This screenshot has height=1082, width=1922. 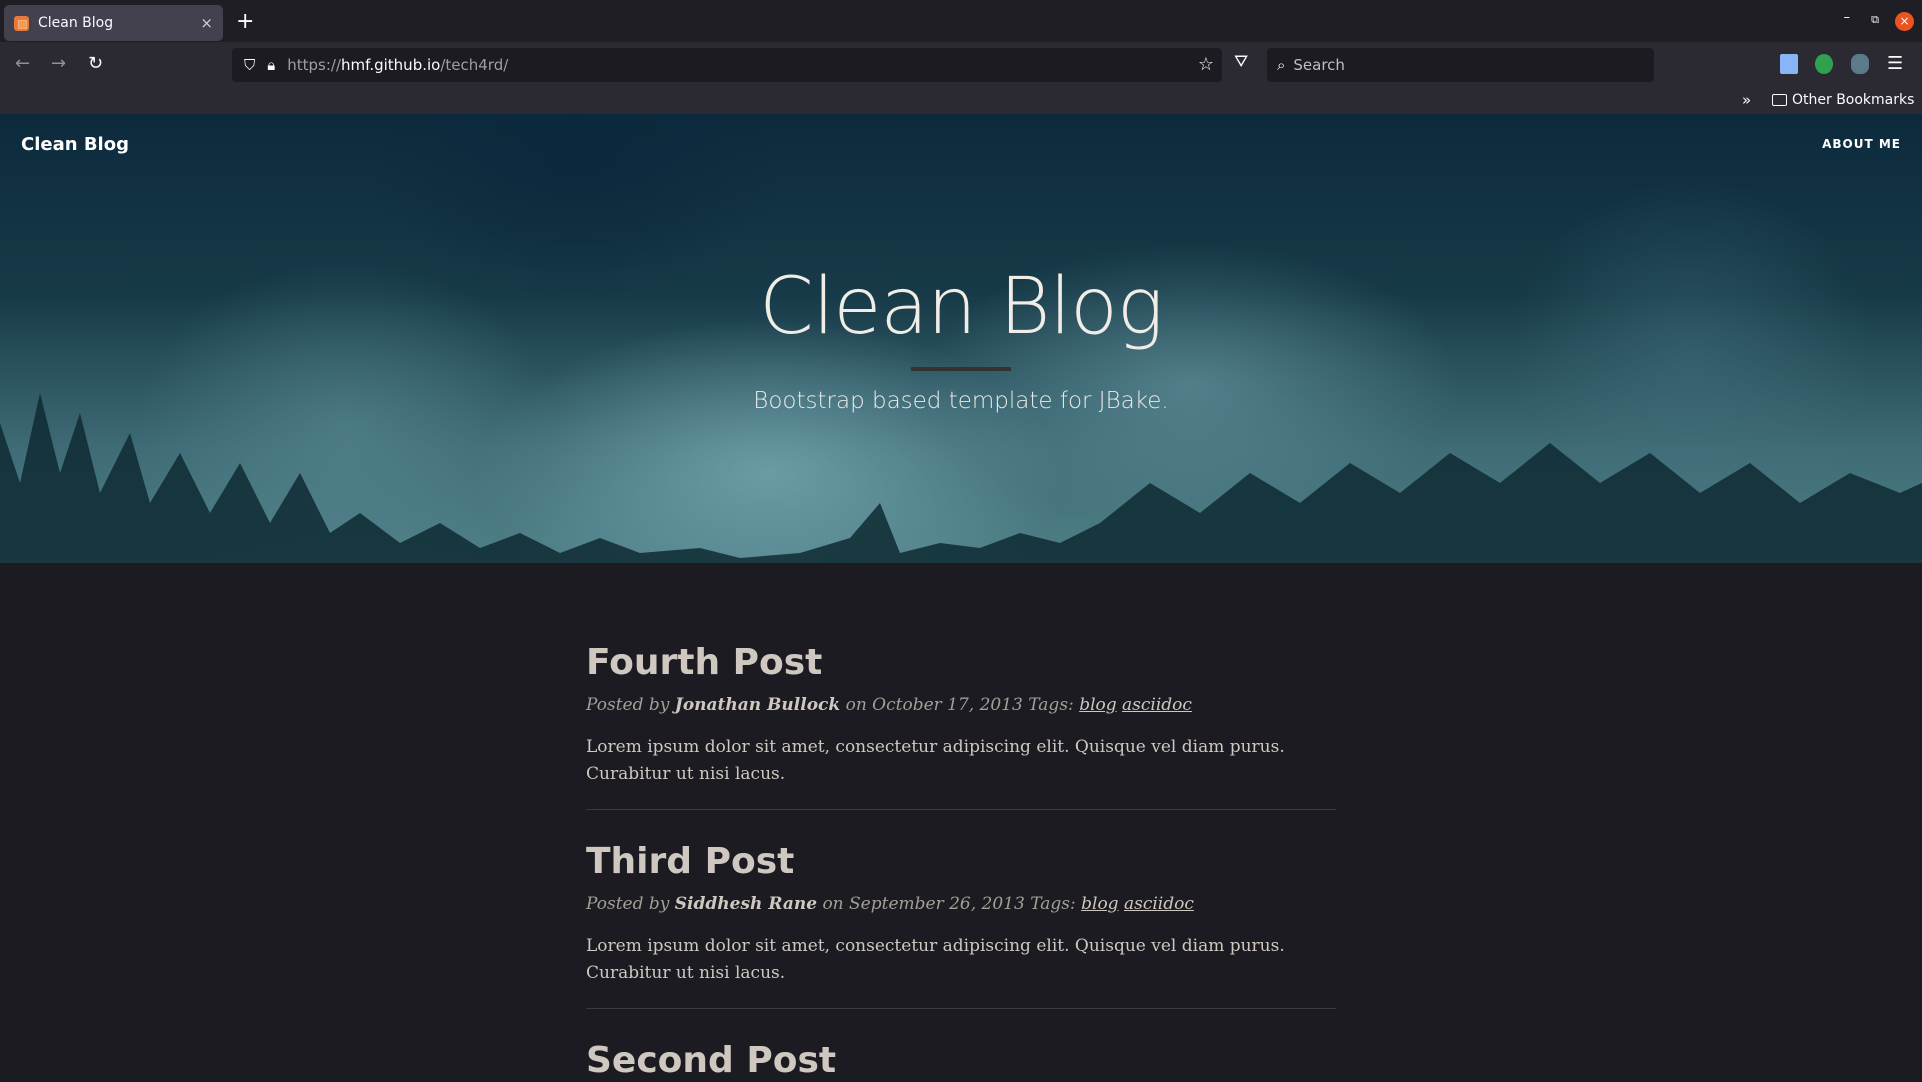 What do you see at coordinates (206, 23) in the screenshot?
I see `tab-close-icon: ×` at bounding box center [206, 23].